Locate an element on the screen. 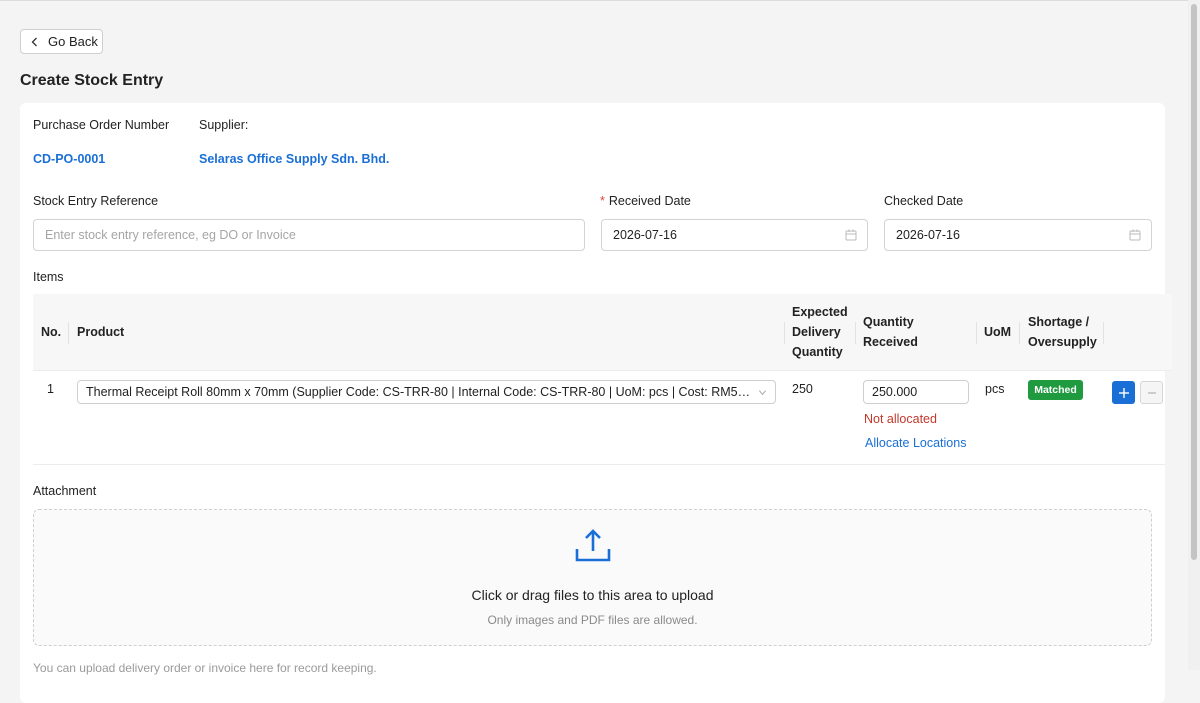 This screenshot has width=1200, height=703. col-expected-line1: Expected is located at coordinates (820, 312).